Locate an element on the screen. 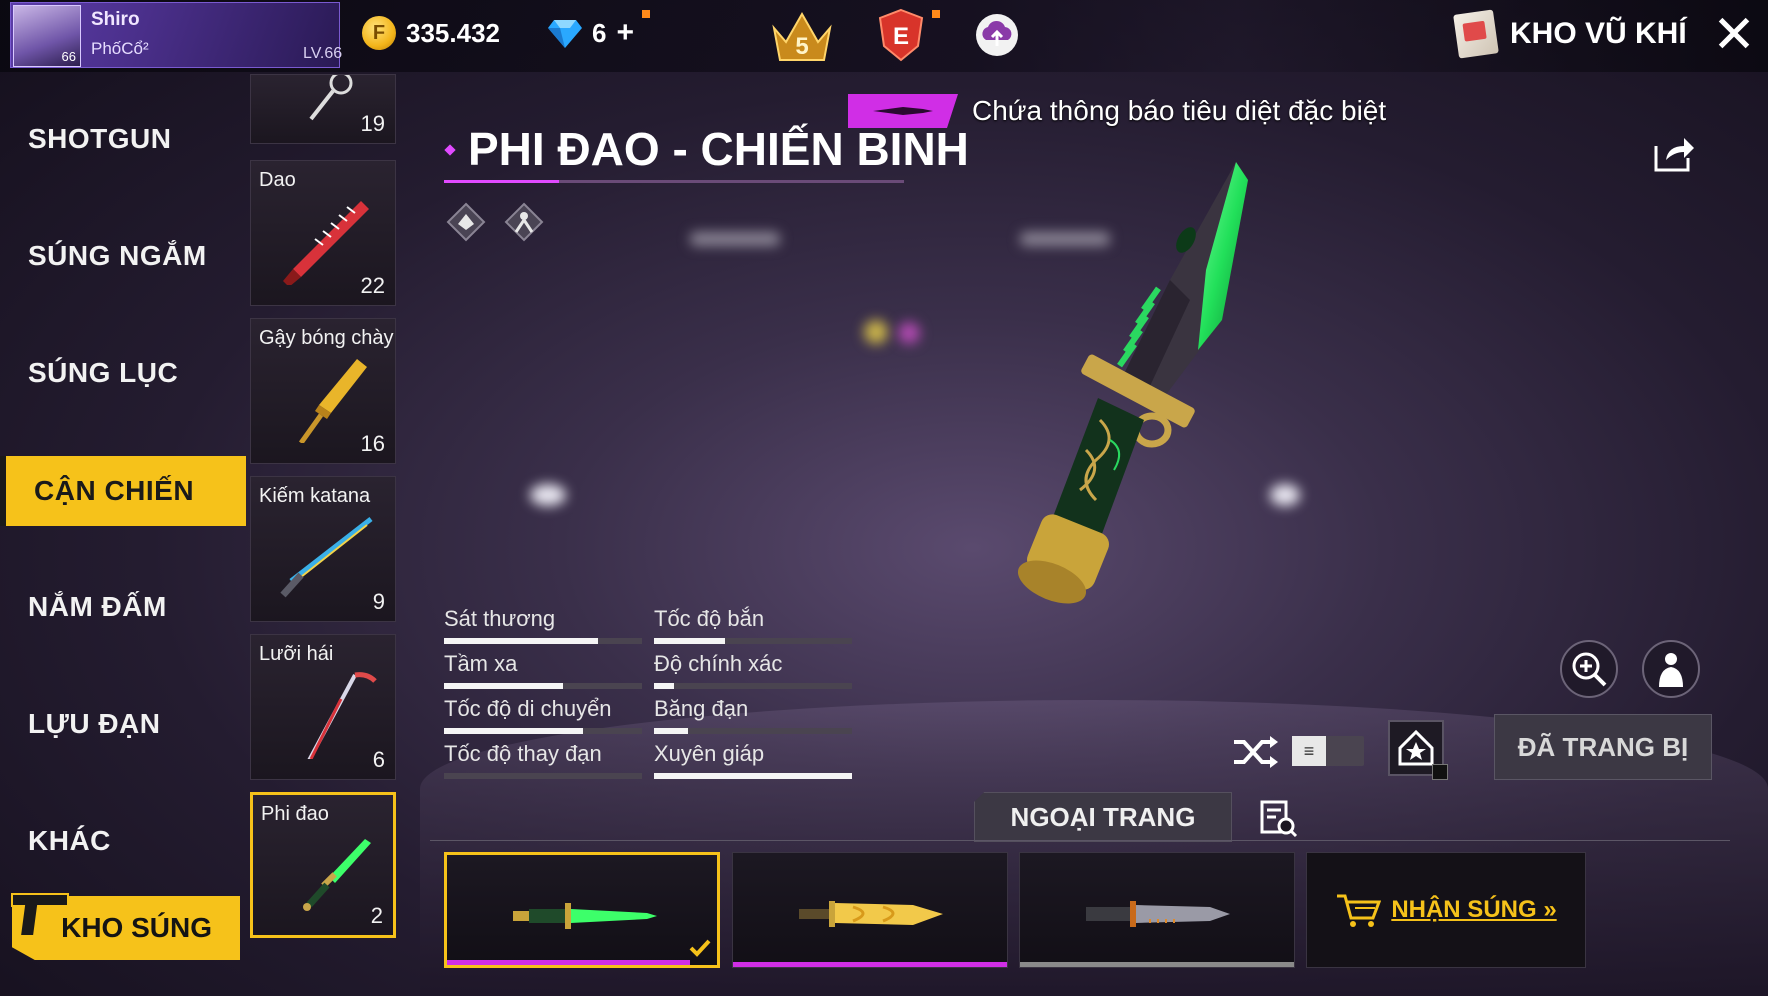  throwing-knife-thumbnail is located at coordinates (337, 875).